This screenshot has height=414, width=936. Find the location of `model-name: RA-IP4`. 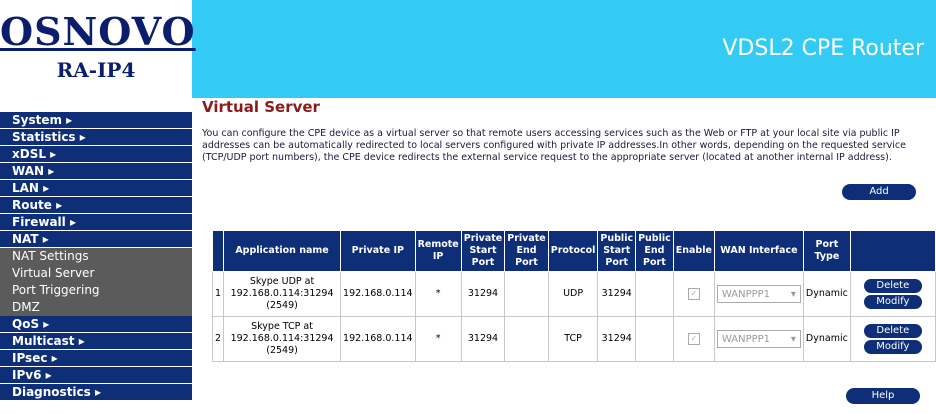

model-name: RA-IP4 is located at coordinates (96, 70).